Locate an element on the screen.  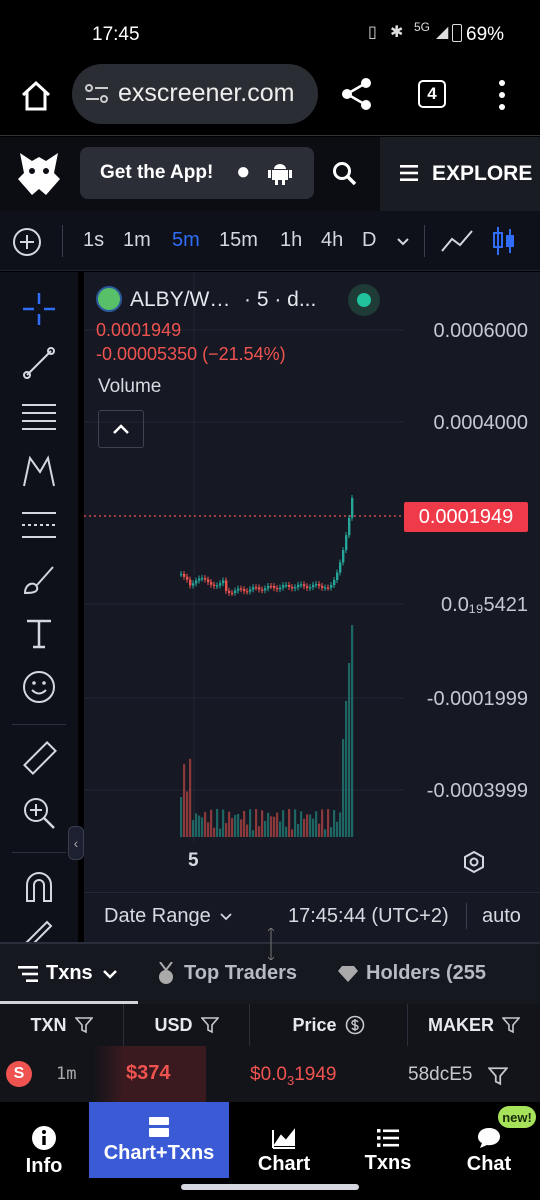
y-axis-label: -0.0001999 is located at coordinates (477, 699).